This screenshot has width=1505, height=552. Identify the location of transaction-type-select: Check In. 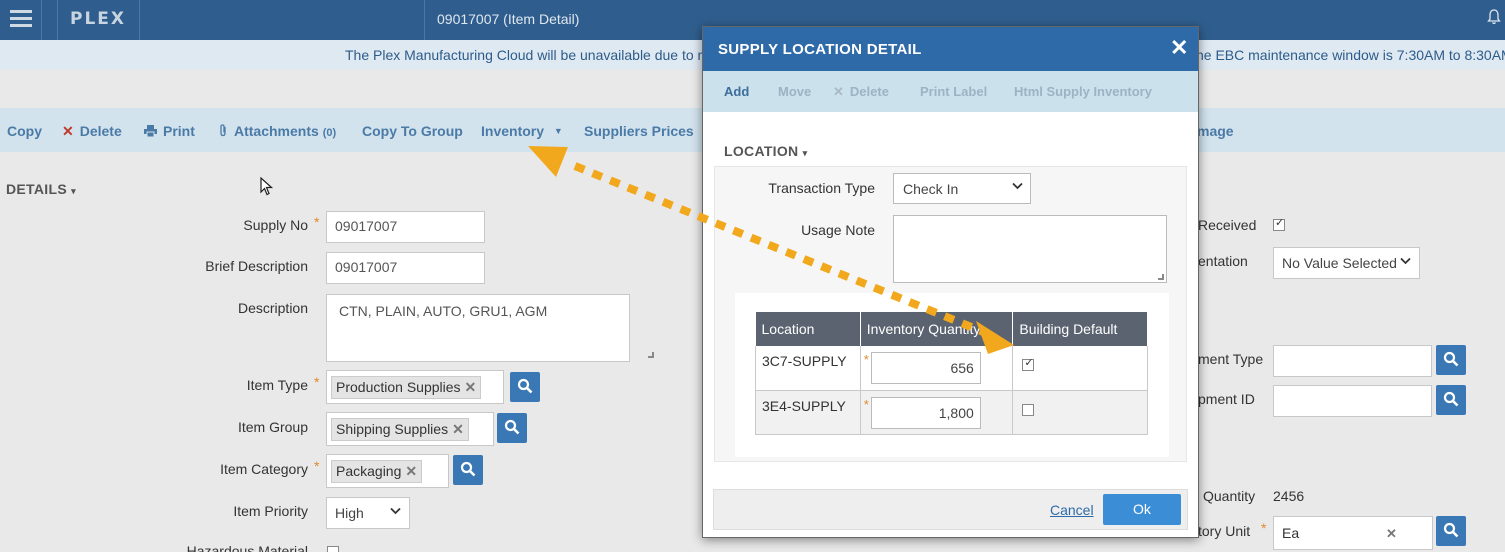
(962, 188).